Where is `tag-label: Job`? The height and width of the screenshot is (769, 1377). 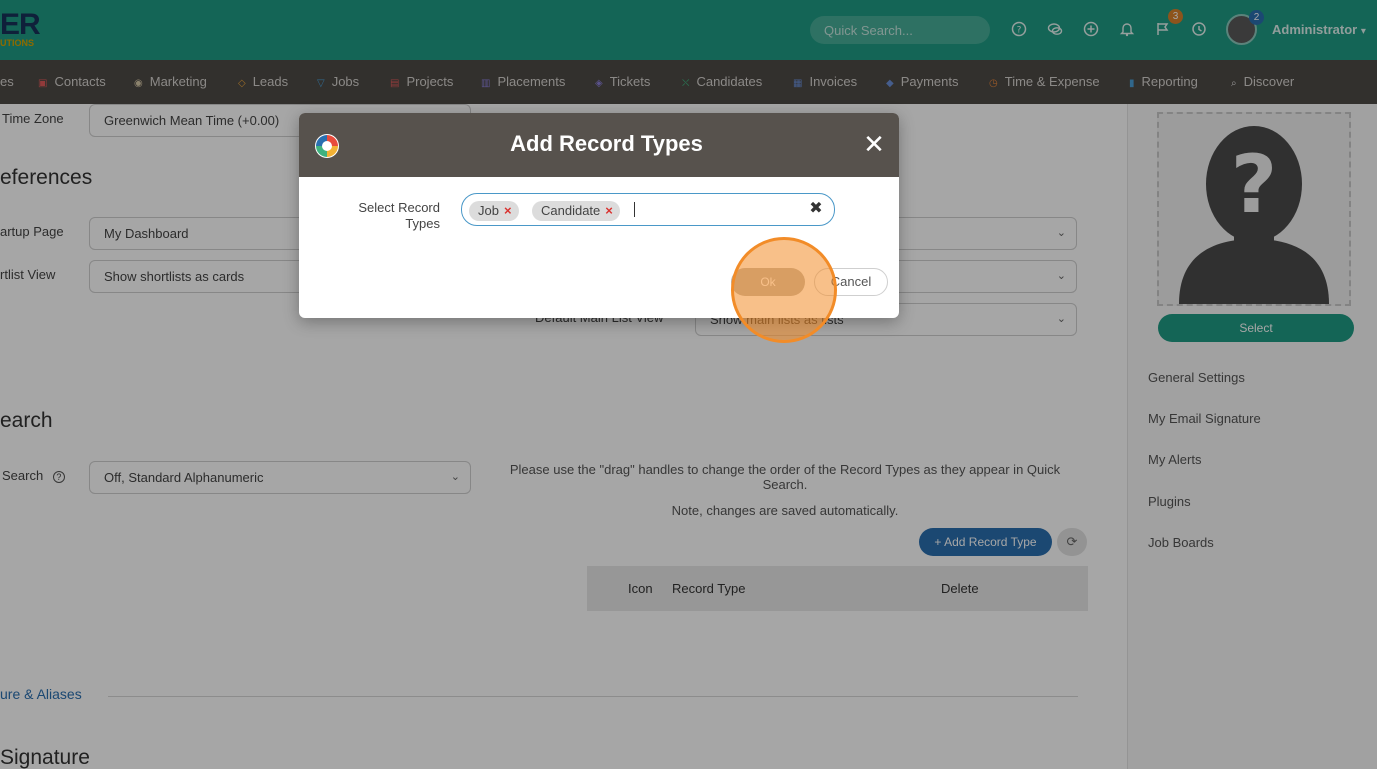
tag-label: Job is located at coordinates (488, 210).